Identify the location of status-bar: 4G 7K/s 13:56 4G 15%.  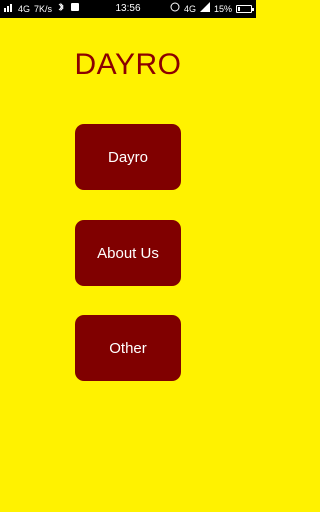
(128, 9).